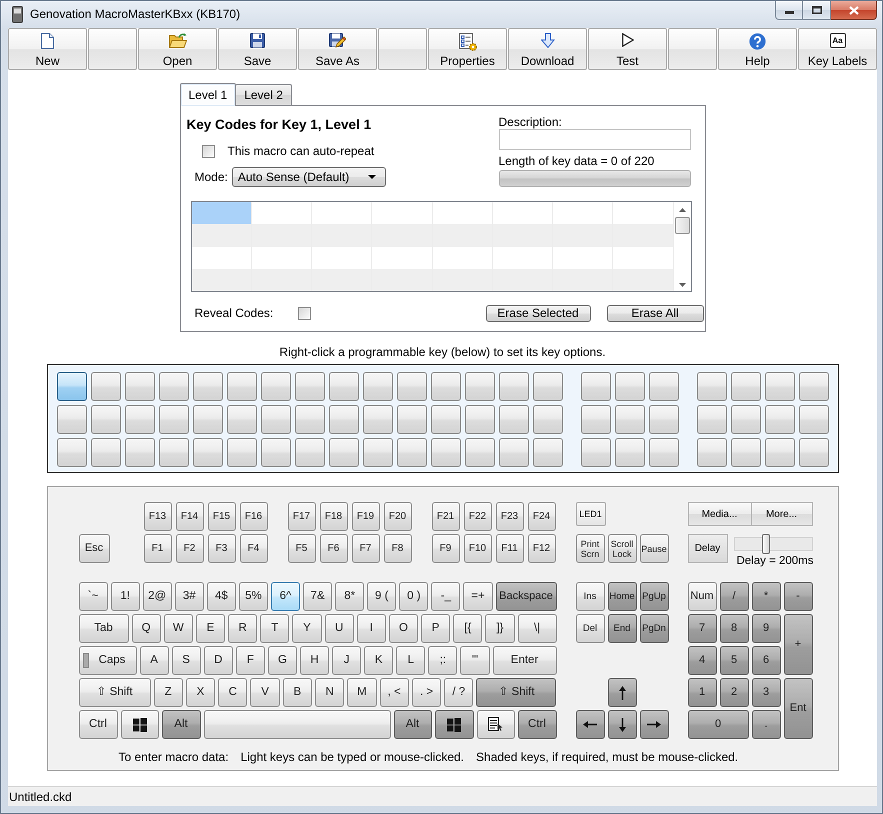 The image size is (883, 814). What do you see at coordinates (627, 49) in the screenshot?
I see `toolbar-button: Test` at bounding box center [627, 49].